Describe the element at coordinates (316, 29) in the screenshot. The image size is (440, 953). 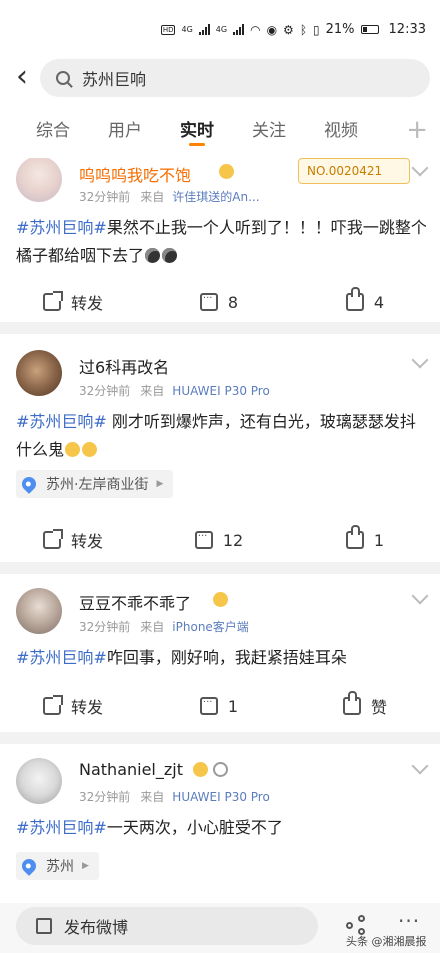
I see `vibrate-icon: ▯` at that location.